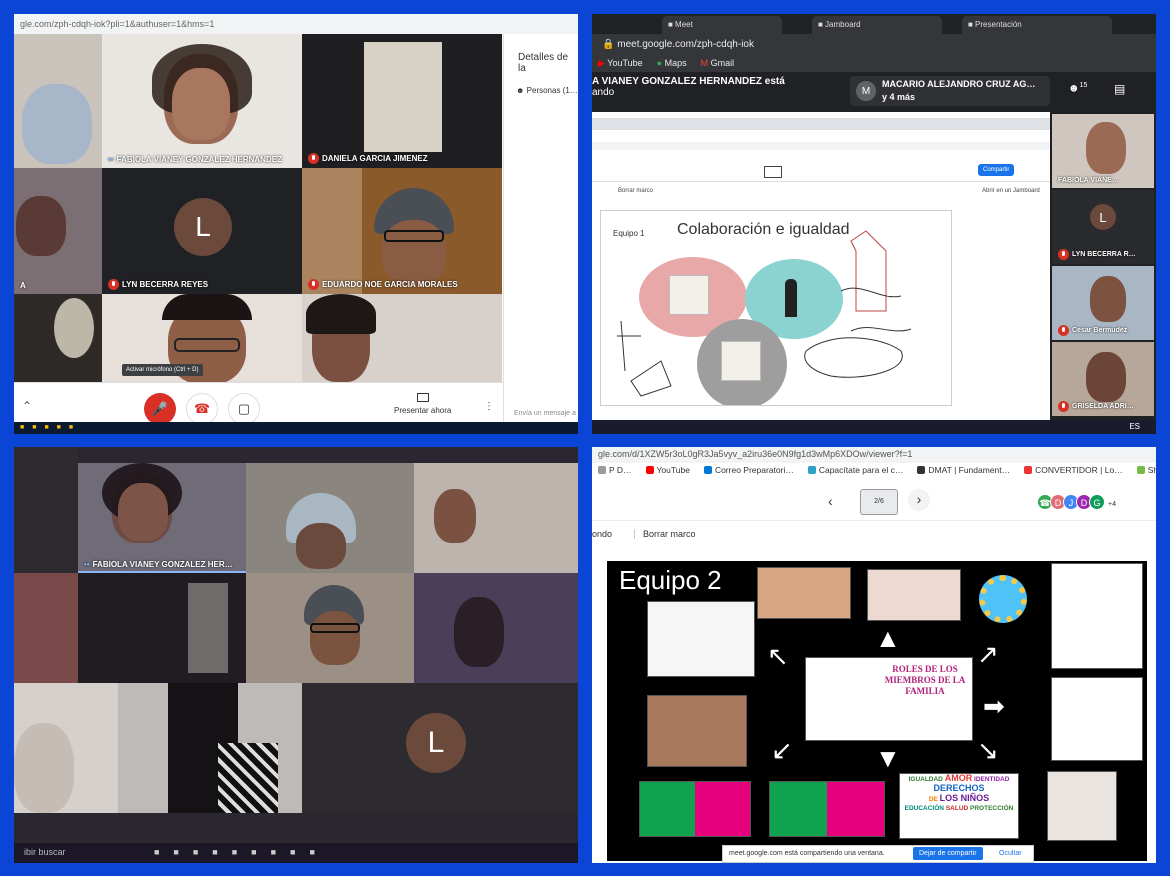 This screenshot has width=1170, height=876. What do you see at coordinates (1037, 25) in the screenshot?
I see `browser-tab: ■ Presentación` at bounding box center [1037, 25].